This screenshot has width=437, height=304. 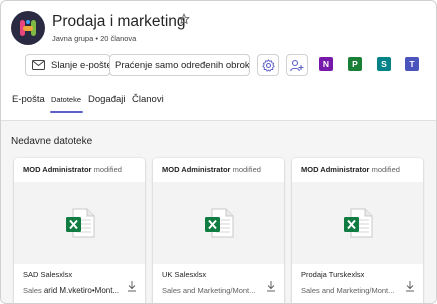 I want to click on group-people-icon, so click(x=28, y=28).